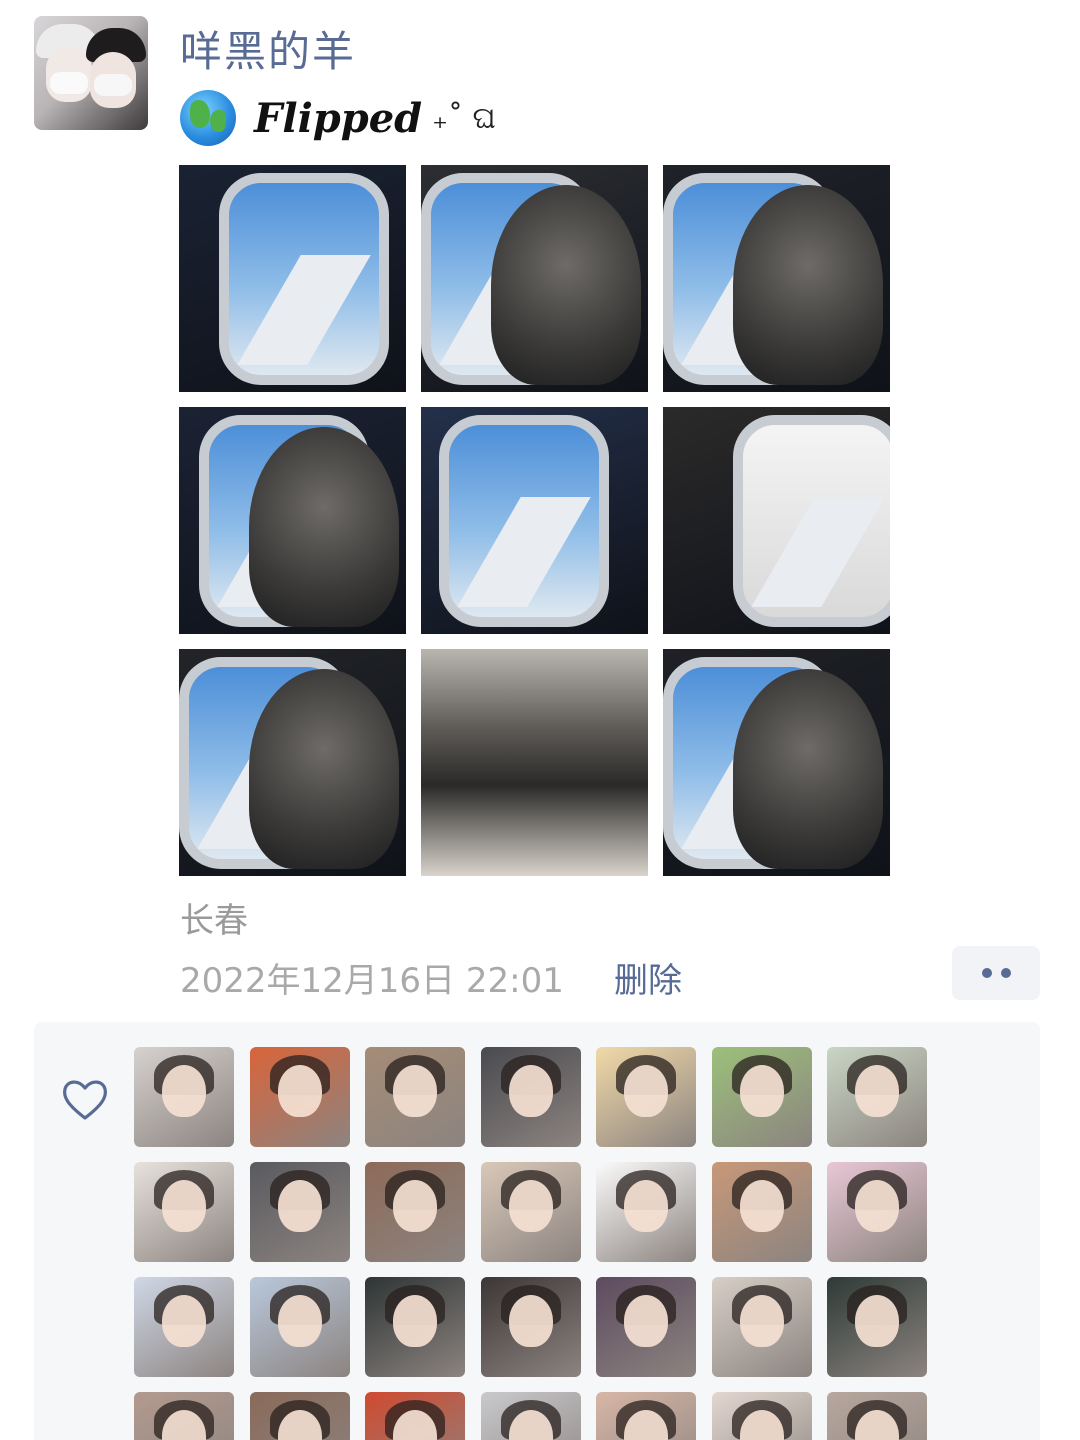 This screenshot has height=1440, width=1080. I want to click on person-peace-sign-photo, so click(776, 278).